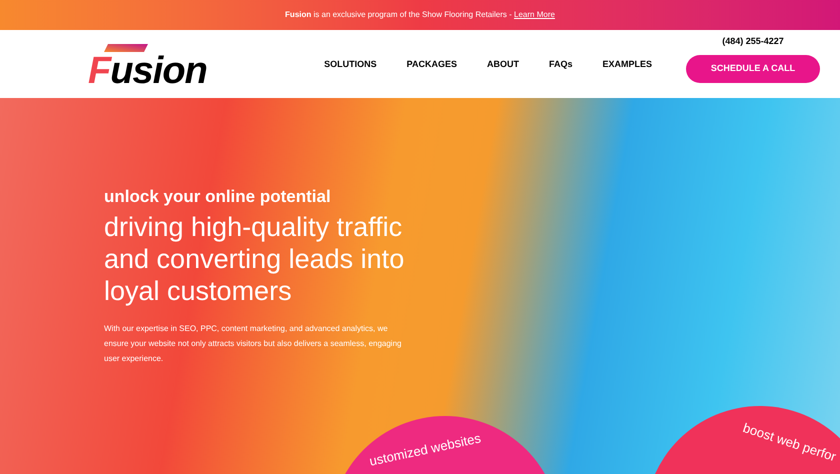 The width and height of the screenshot is (840, 474). What do you see at coordinates (627, 65) in the screenshot?
I see `nav-link: EXAMPLES` at bounding box center [627, 65].